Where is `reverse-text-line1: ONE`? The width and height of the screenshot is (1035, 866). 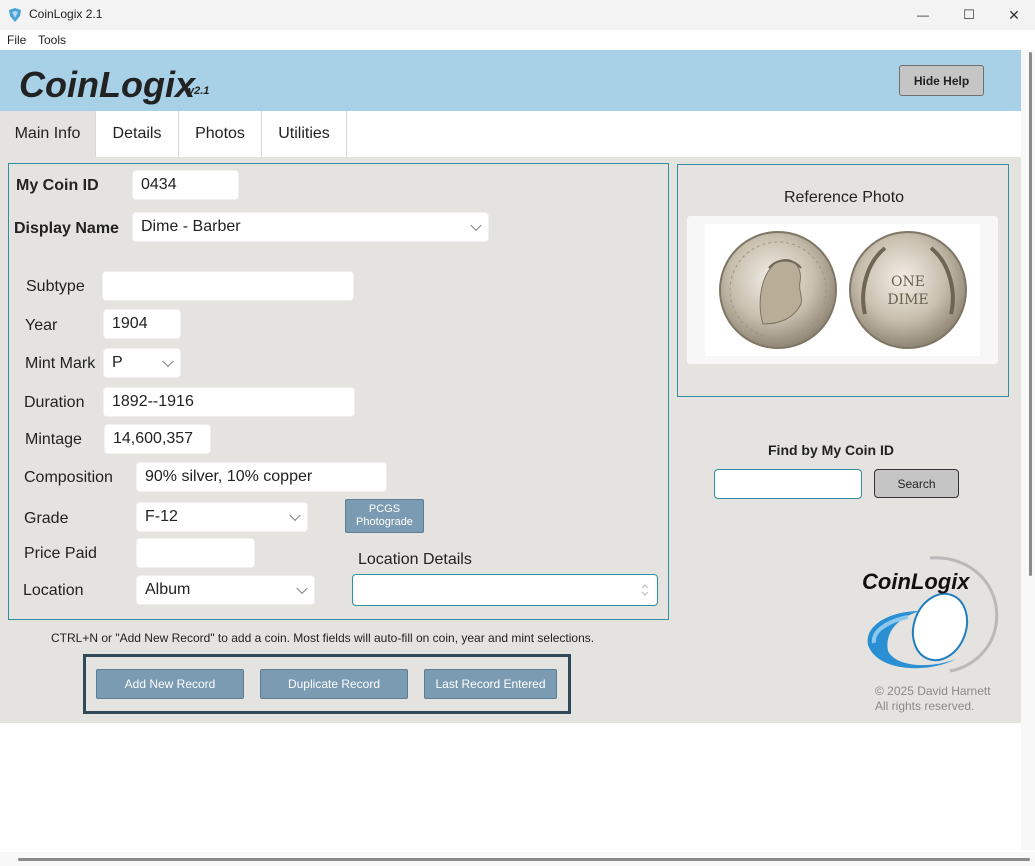 reverse-text-line1: ONE is located at coordinates (908, 282).